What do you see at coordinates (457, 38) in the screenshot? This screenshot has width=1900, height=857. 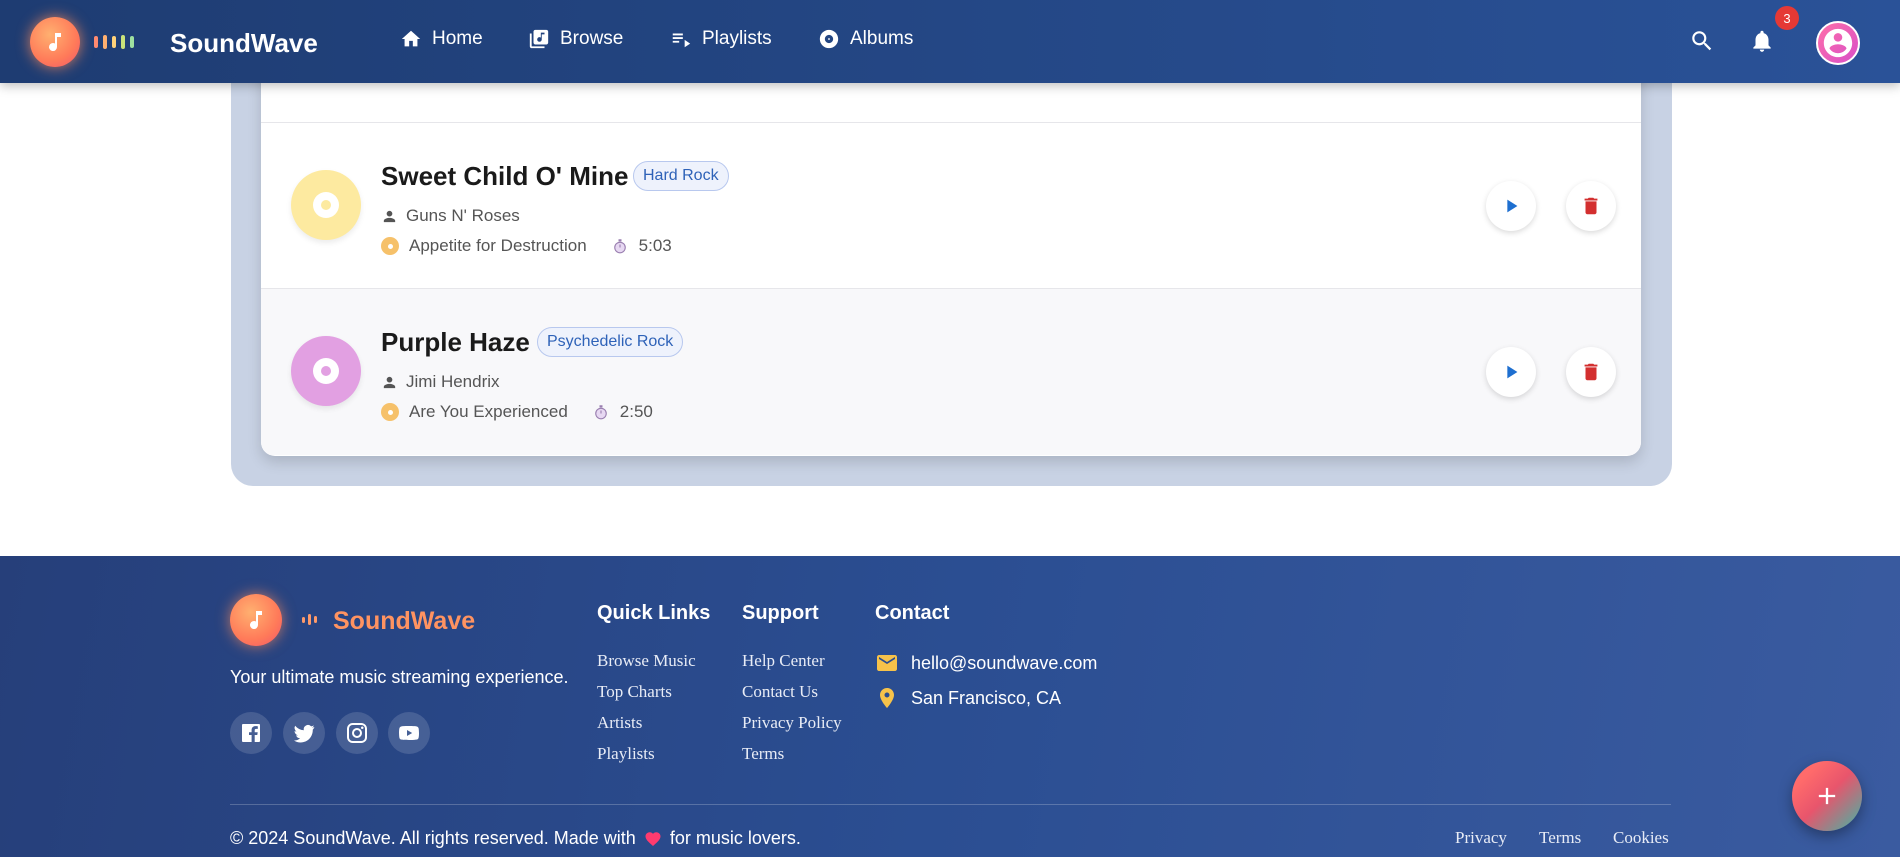 I see `nav-home-label: Home` at bounding box center [457, 38].